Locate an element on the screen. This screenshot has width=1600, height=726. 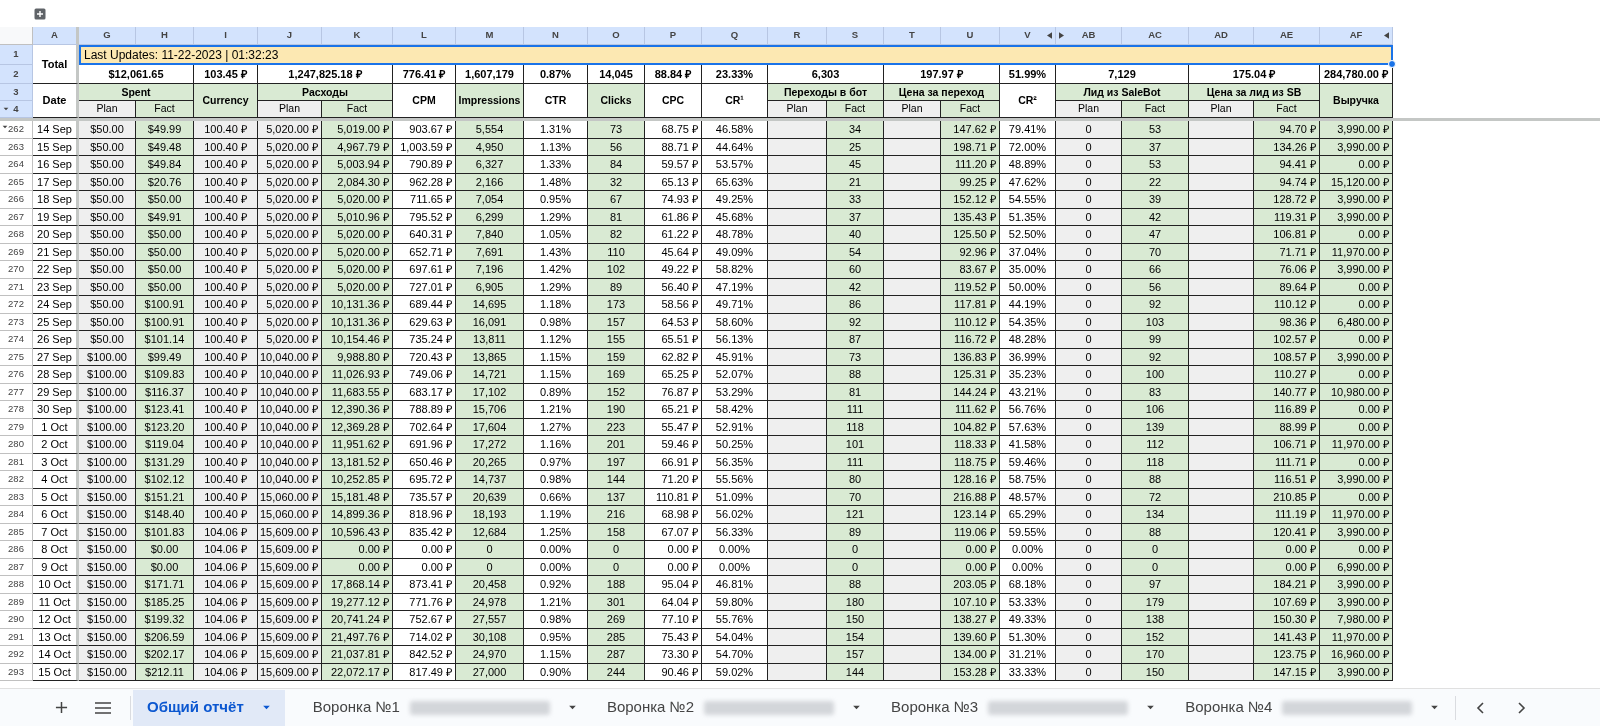
column-header: AD is located at coordinates (1221, 36).